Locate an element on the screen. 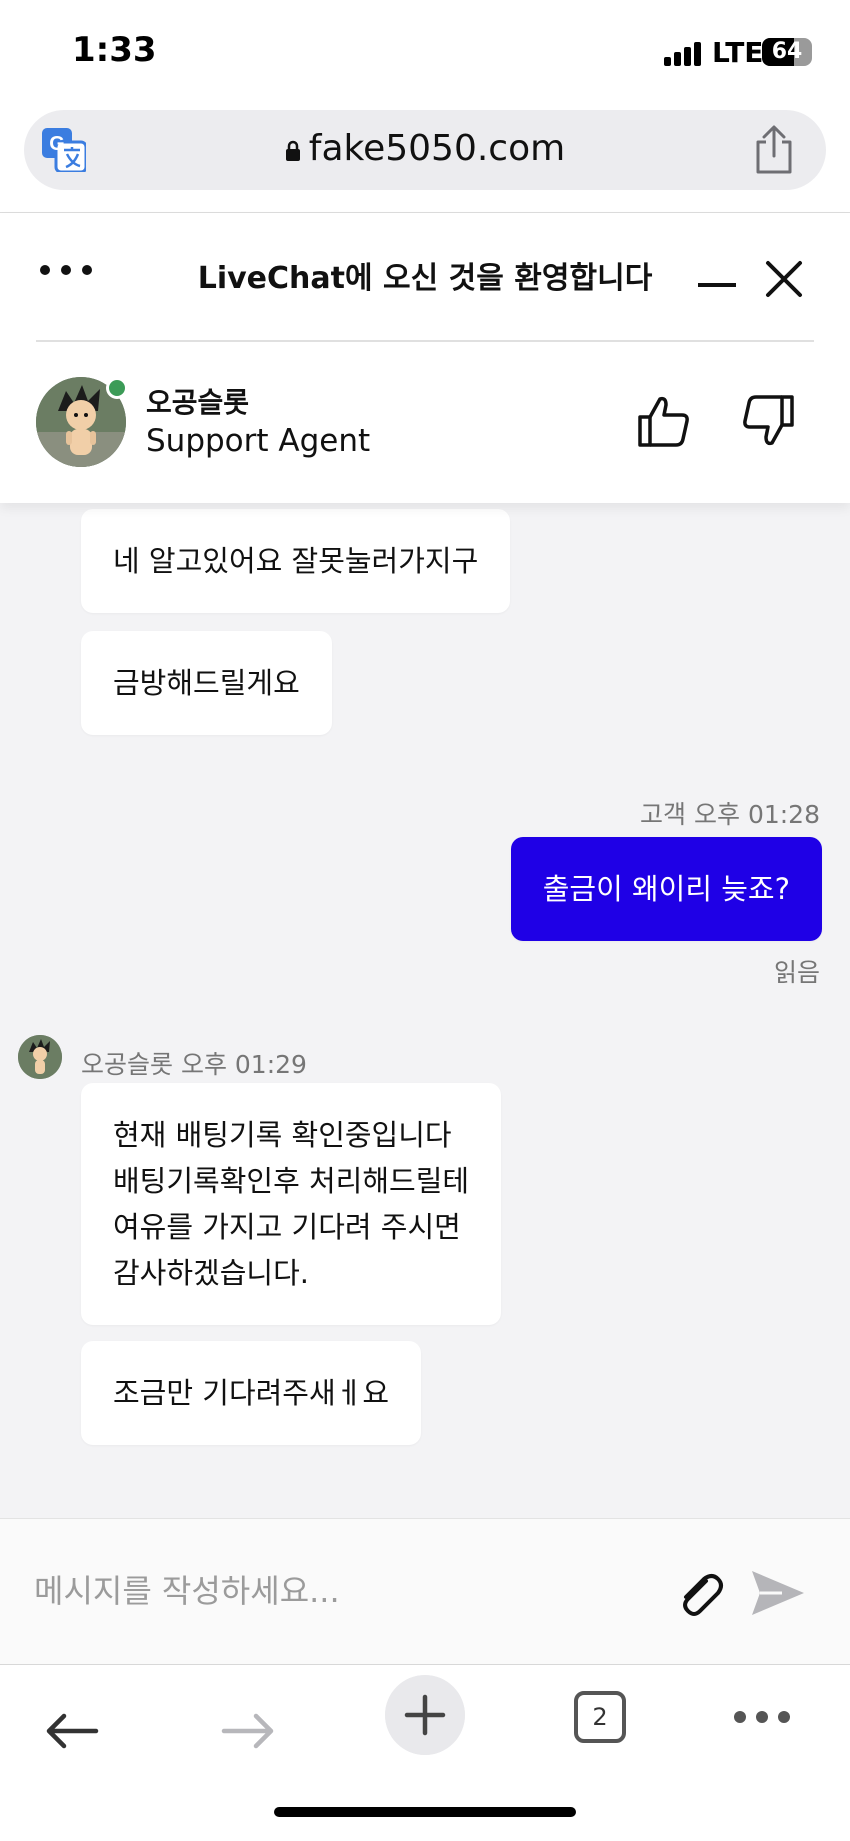  read-receipt: 읽음 is located at coordinates (796, 972).